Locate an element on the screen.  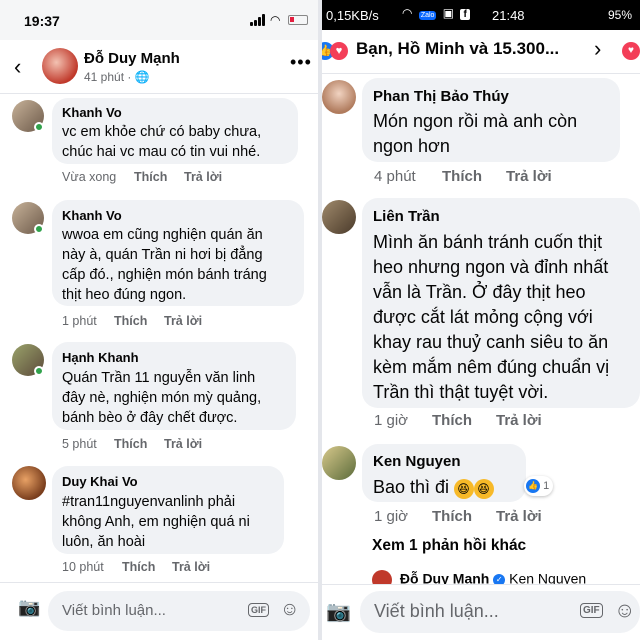
status-time: 19:37 is located at coordinates (42, 21).